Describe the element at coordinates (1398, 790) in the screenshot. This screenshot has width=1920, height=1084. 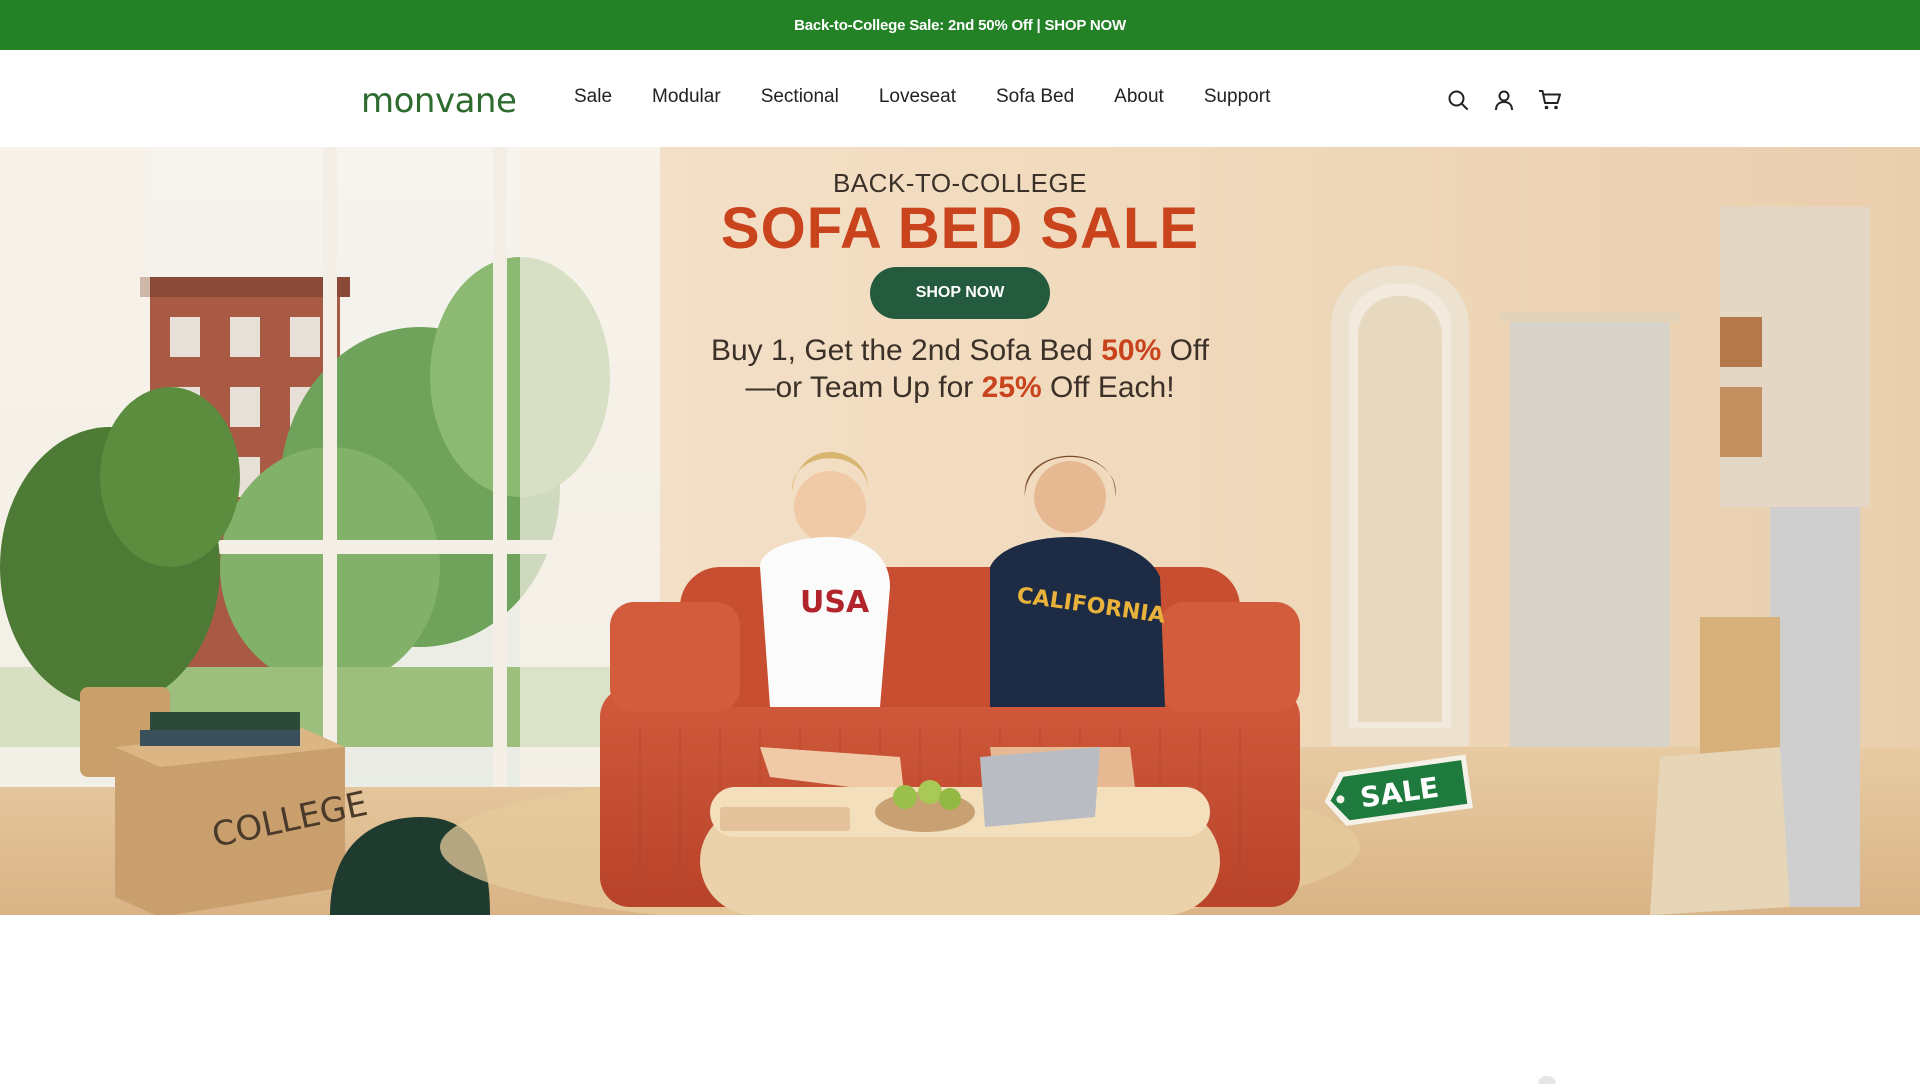
I see `sale-tag: SALE` at that location.